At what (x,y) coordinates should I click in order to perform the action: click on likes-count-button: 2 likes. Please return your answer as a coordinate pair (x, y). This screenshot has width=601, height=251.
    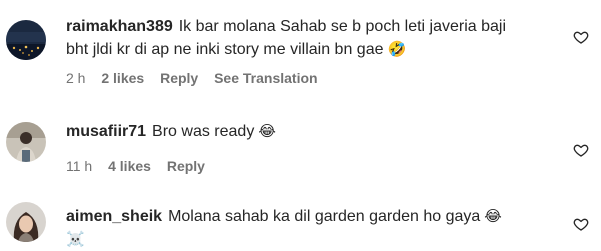
    Looking at the image, I should click on (122, 78).